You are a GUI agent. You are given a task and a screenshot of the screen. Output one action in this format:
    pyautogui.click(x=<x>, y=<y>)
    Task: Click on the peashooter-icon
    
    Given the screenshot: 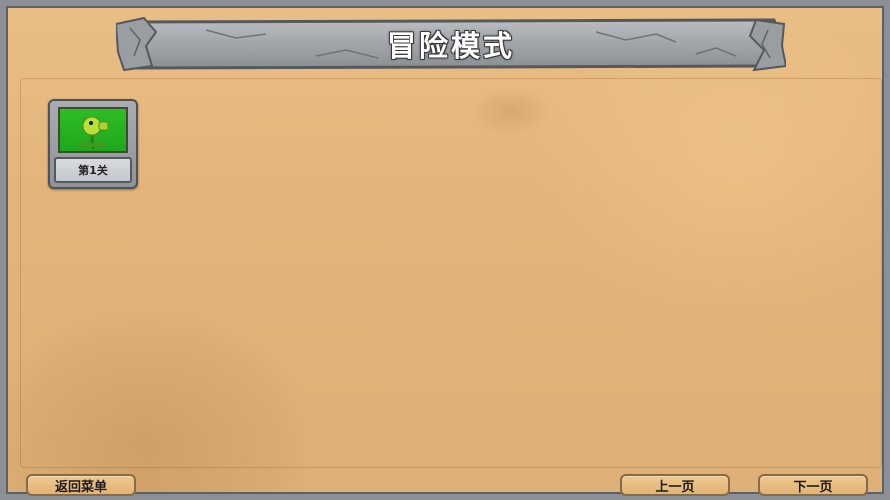 What is the action you would take?
    pyautogui.click(x=93, y=133)
    